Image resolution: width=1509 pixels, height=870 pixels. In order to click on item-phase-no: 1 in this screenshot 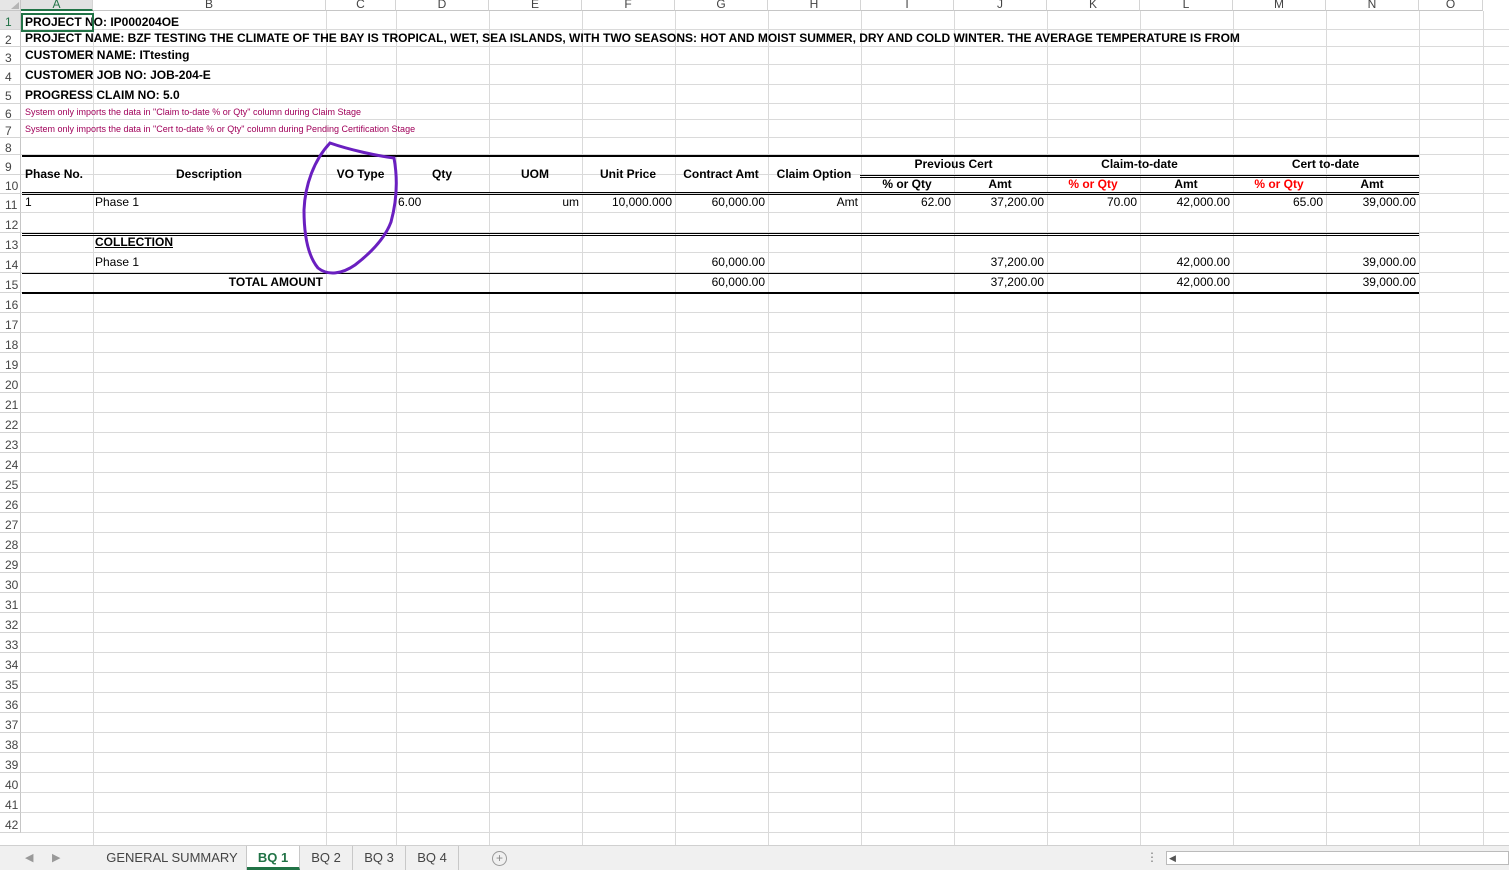, I will do `click(28, 202)`.